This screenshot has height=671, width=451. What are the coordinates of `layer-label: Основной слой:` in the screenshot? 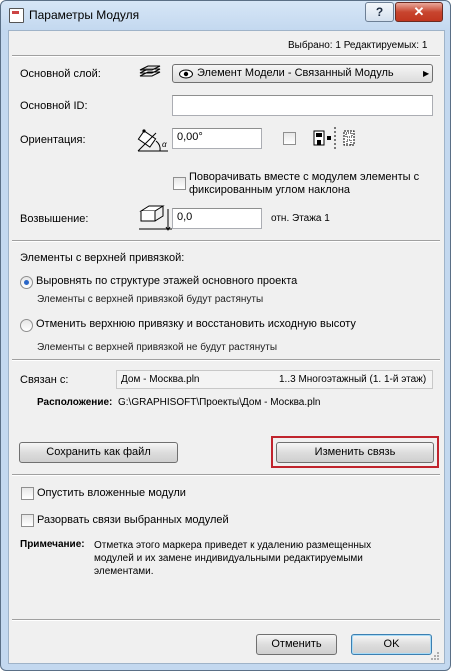 It's located at (60, 74).